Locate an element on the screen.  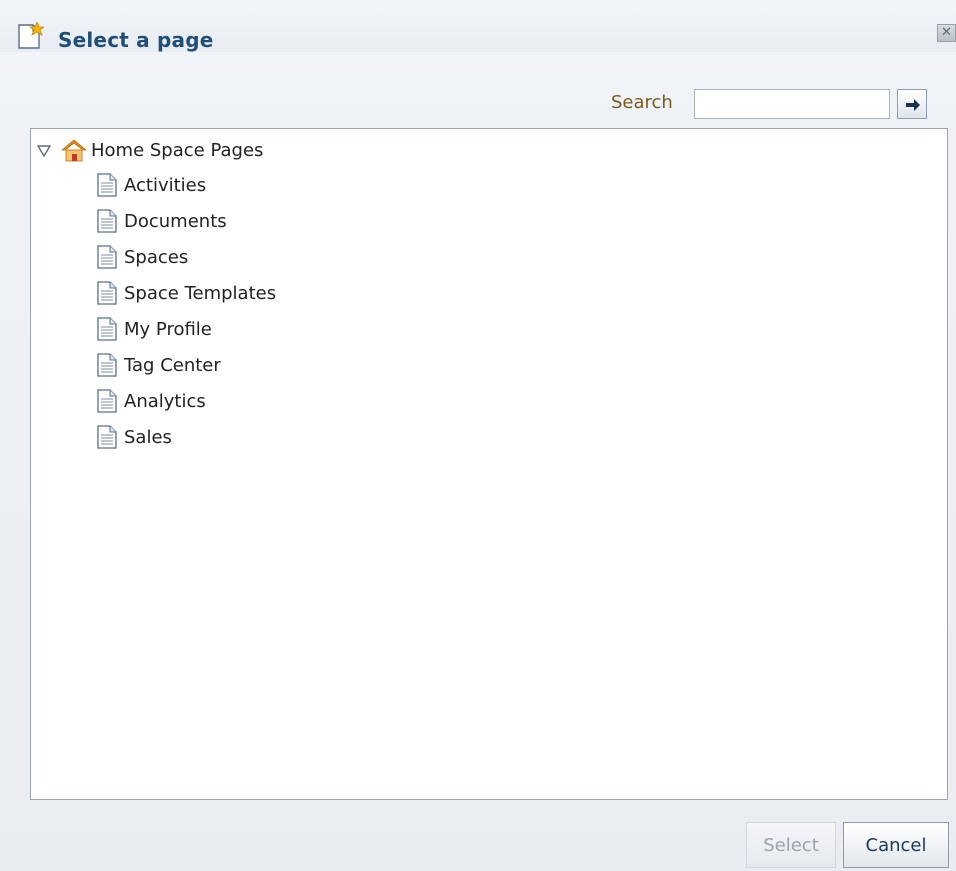
tree-item-sales: Sales is located at coordinates (186, 437).